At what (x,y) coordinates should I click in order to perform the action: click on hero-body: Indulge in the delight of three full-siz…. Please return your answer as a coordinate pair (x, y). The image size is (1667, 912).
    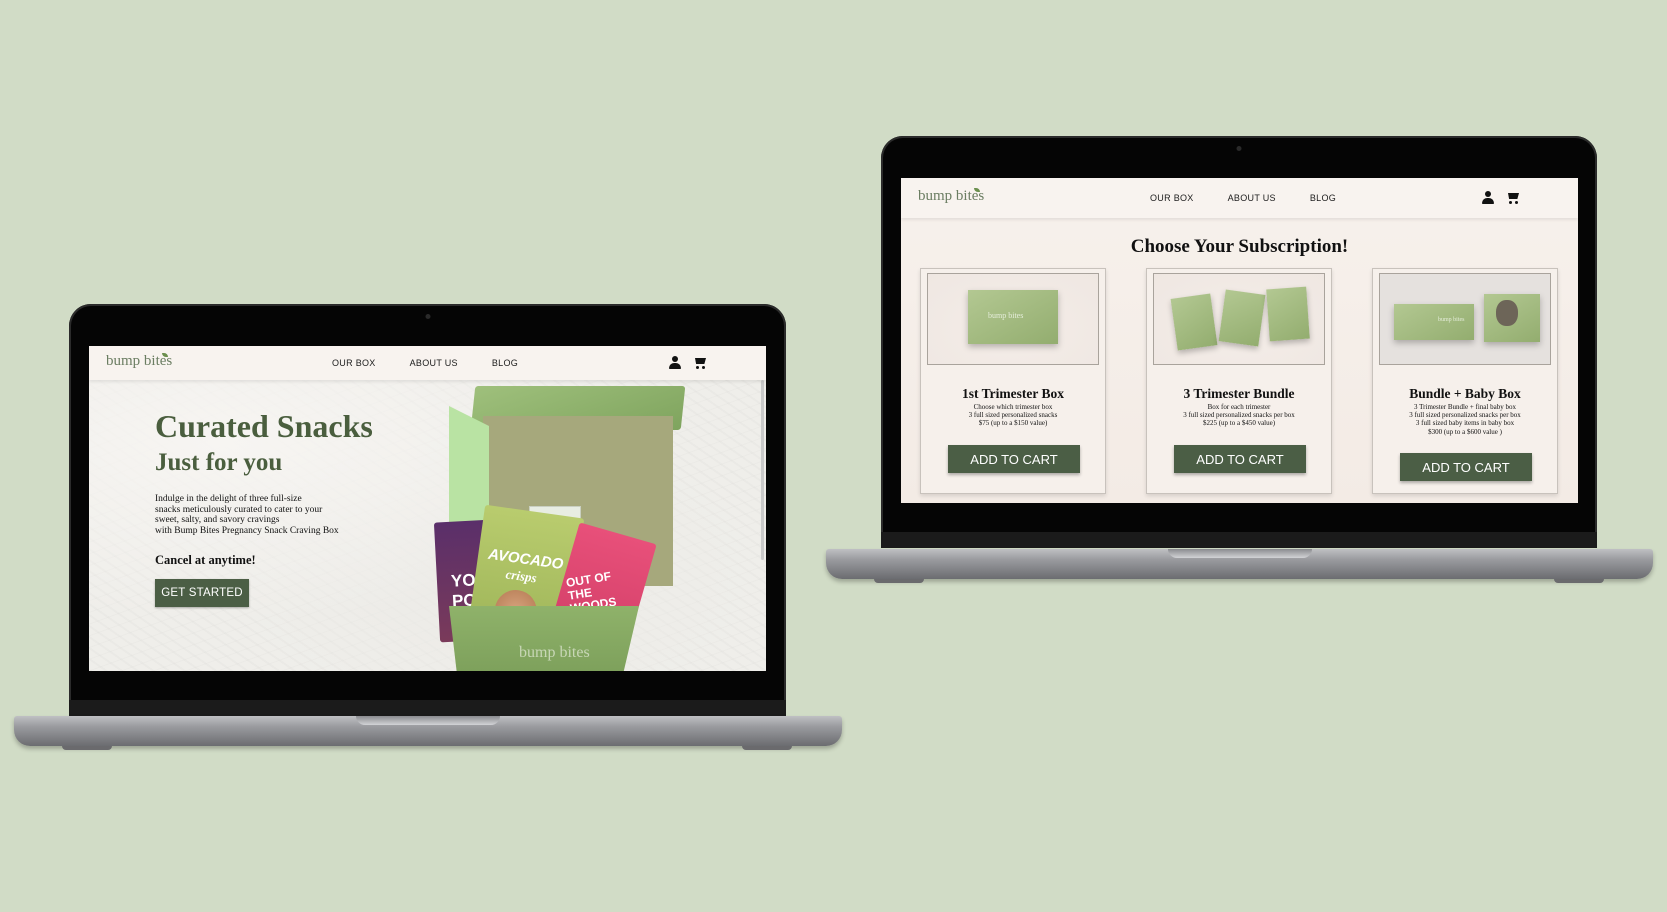
    Looking at the image, I should click on (255, 515).